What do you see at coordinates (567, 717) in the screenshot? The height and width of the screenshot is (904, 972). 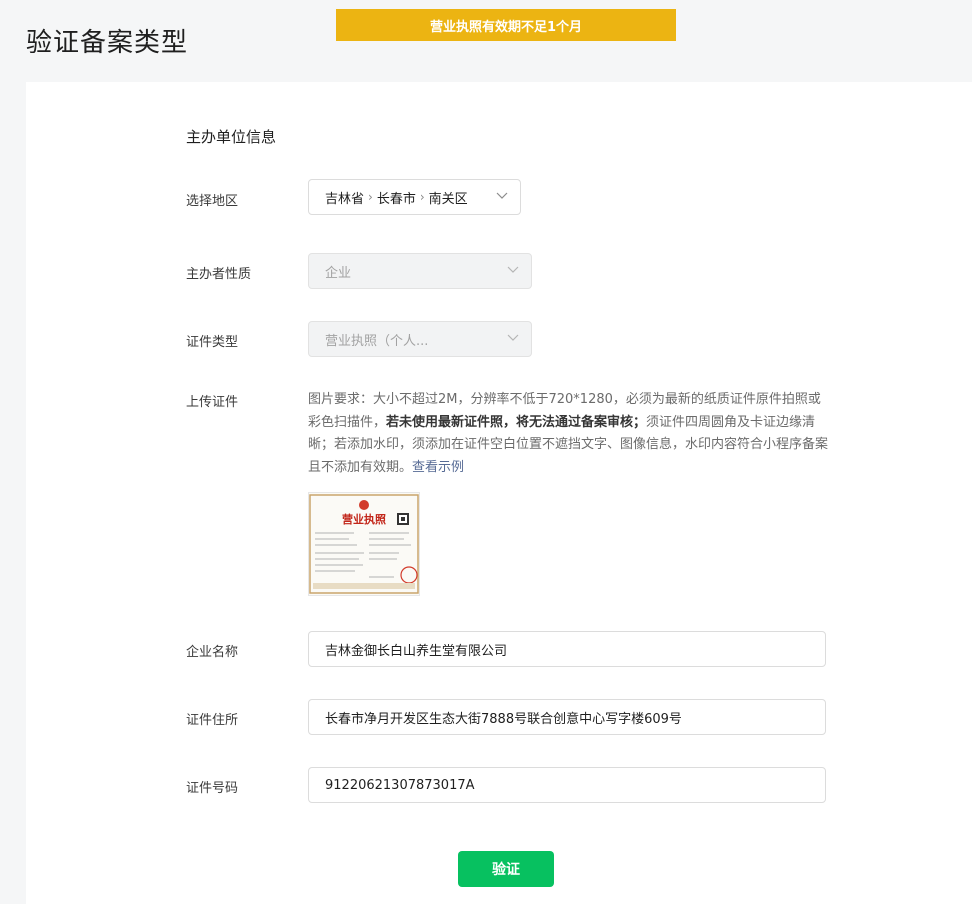 I see `address-input: 长春市净月开发区生态大街7888号联合创意中心写字楼609号` at bounding box center [567, 717].